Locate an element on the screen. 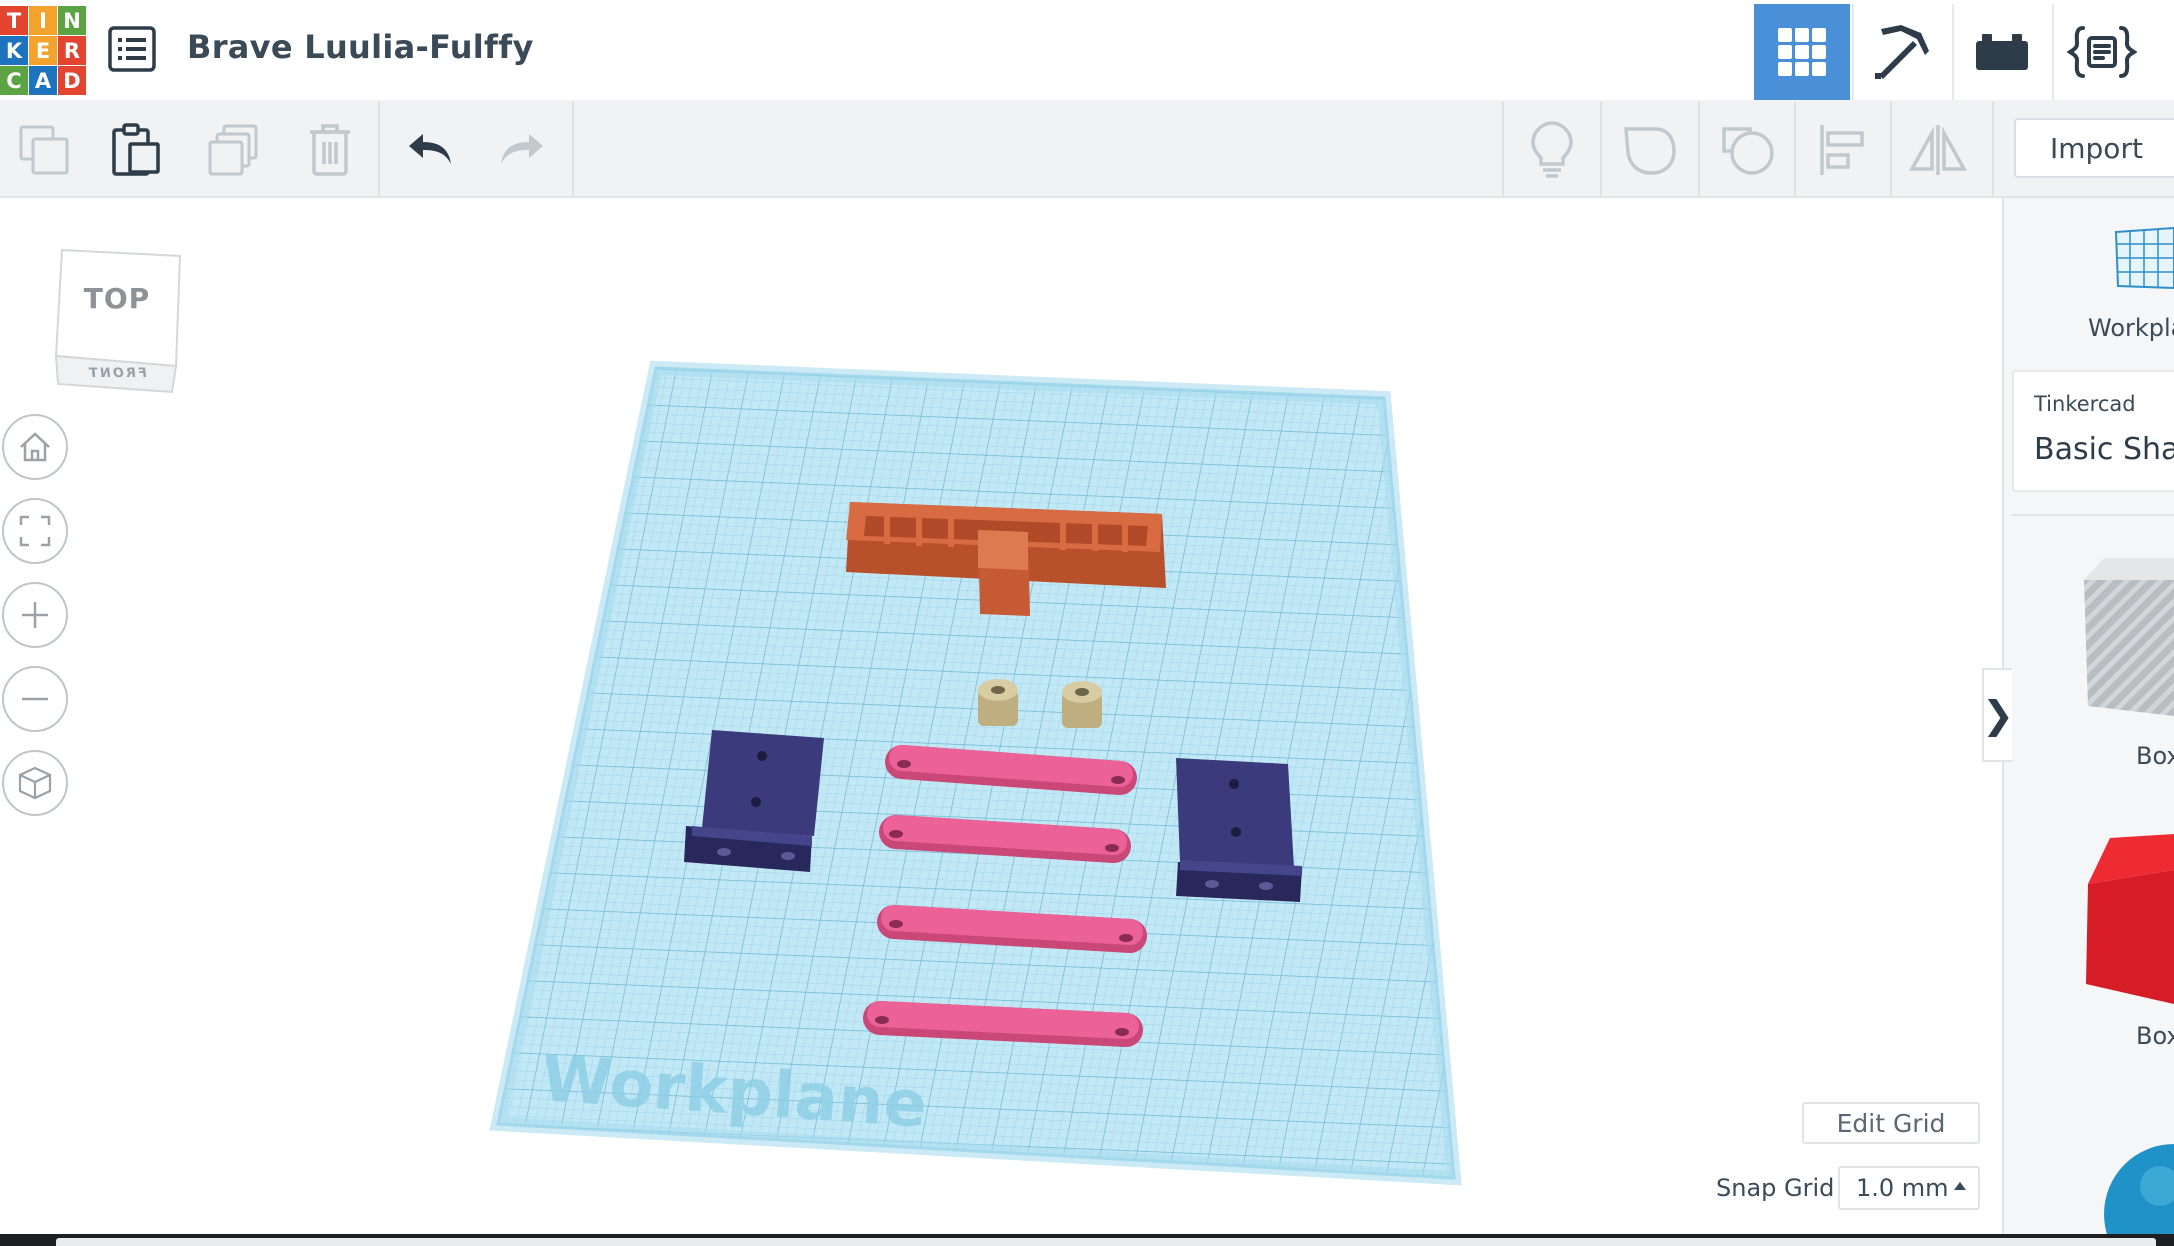  snap-grid-select: 1.0 mm is located at coordinates (1909, 1188).